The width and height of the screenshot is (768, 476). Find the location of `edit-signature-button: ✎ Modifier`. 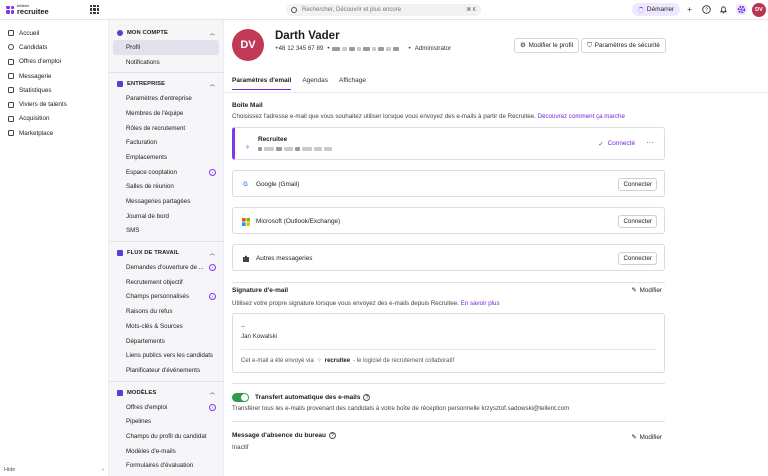

edit-signature-button: ✎ Modifier is located at coordinates (646, 290).